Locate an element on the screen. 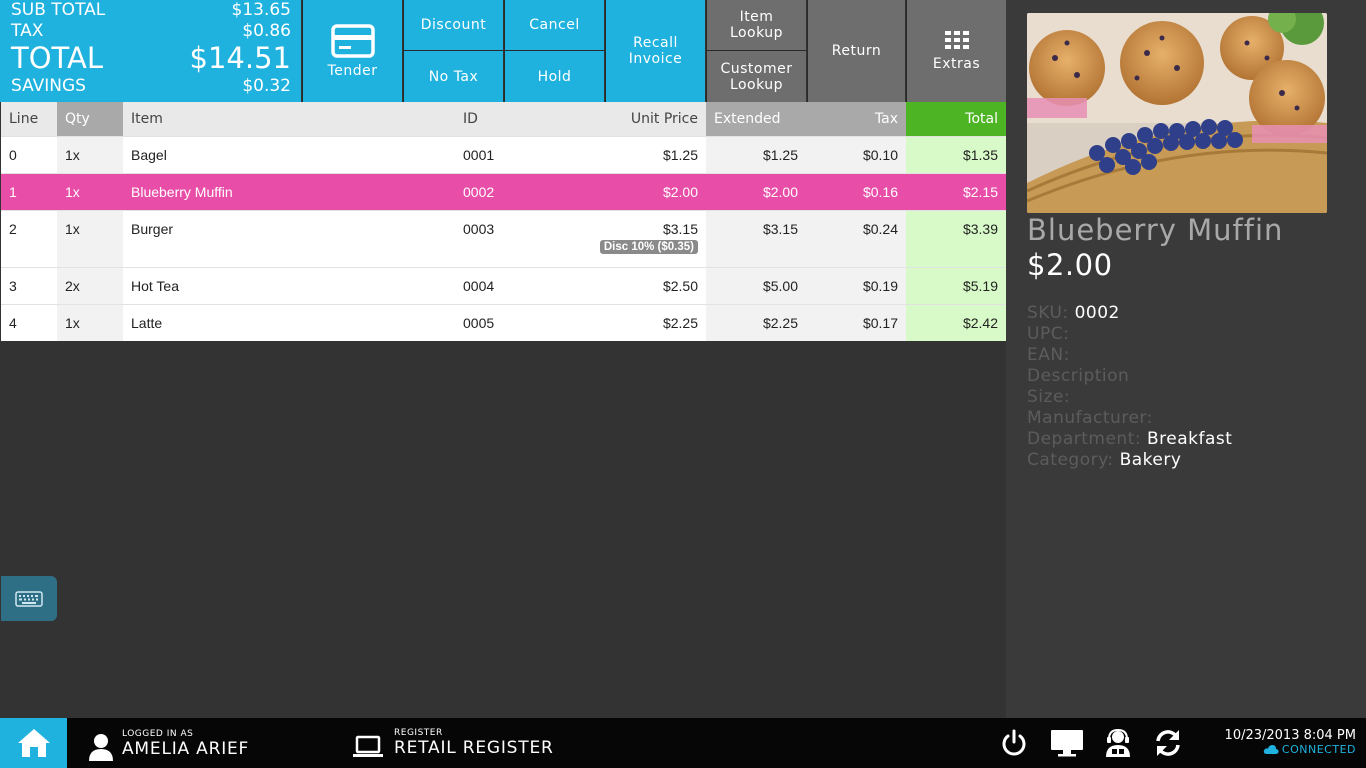 Image resolution: width=1366 pixels, height=768 pixels. total-value: $14.51 is located at coordinates (240, 58).